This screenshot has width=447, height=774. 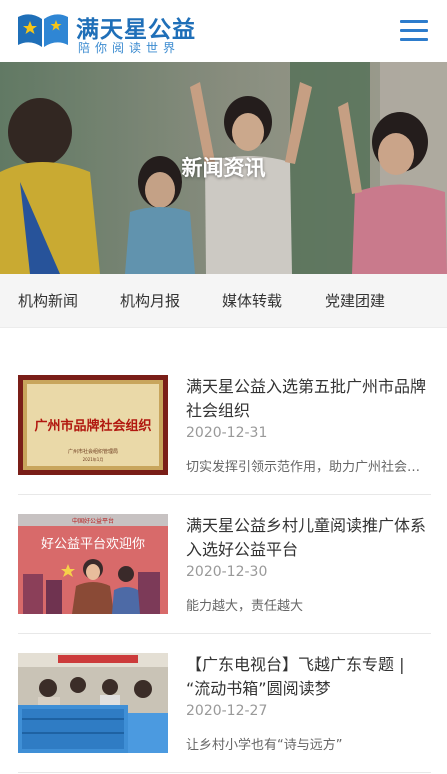 I want to click on news-title: 【广东电视台】飞越广东专题 | “流动书箱”圆阅读梦, so click(x=308, y=677).